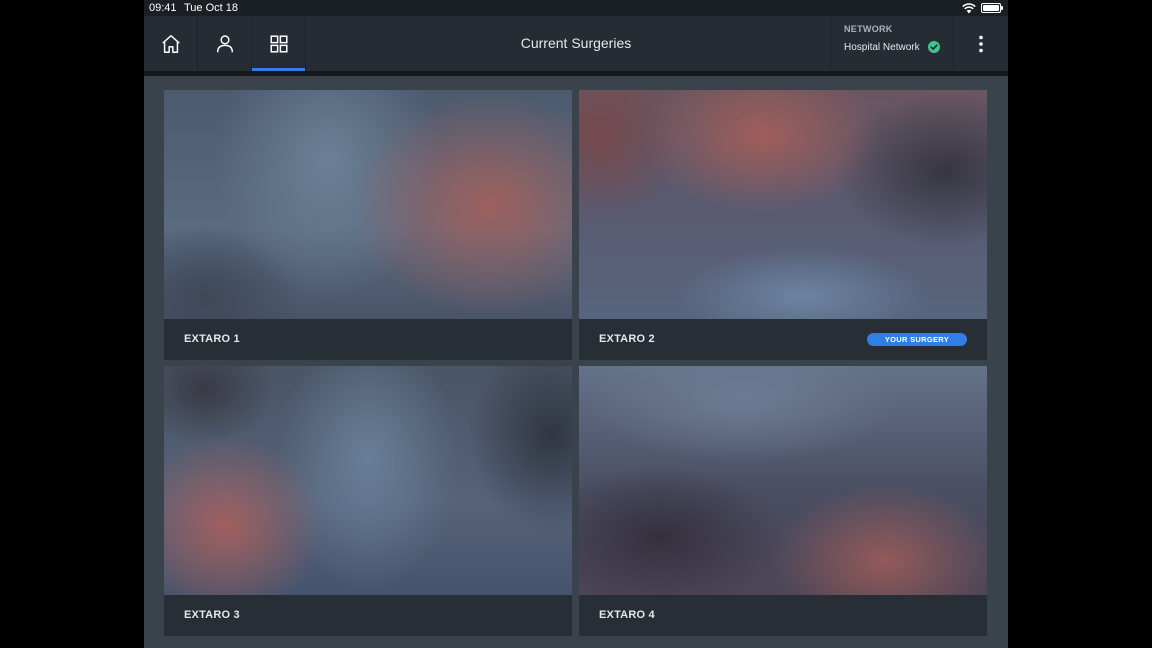 The image size is (1152, 648). What do you see at coordinates (916, 339) in the screenshot?
I see `your-surgery-badge: YOUR SURGERY` at bounding box center [916, 339].